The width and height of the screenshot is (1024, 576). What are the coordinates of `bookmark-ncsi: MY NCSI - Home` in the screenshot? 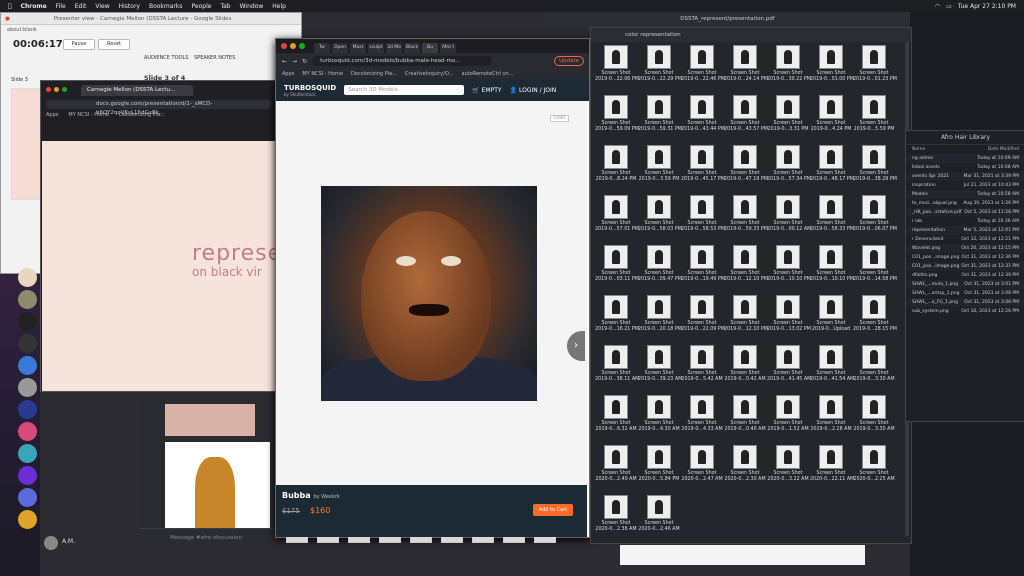 It's located at (88, 115).